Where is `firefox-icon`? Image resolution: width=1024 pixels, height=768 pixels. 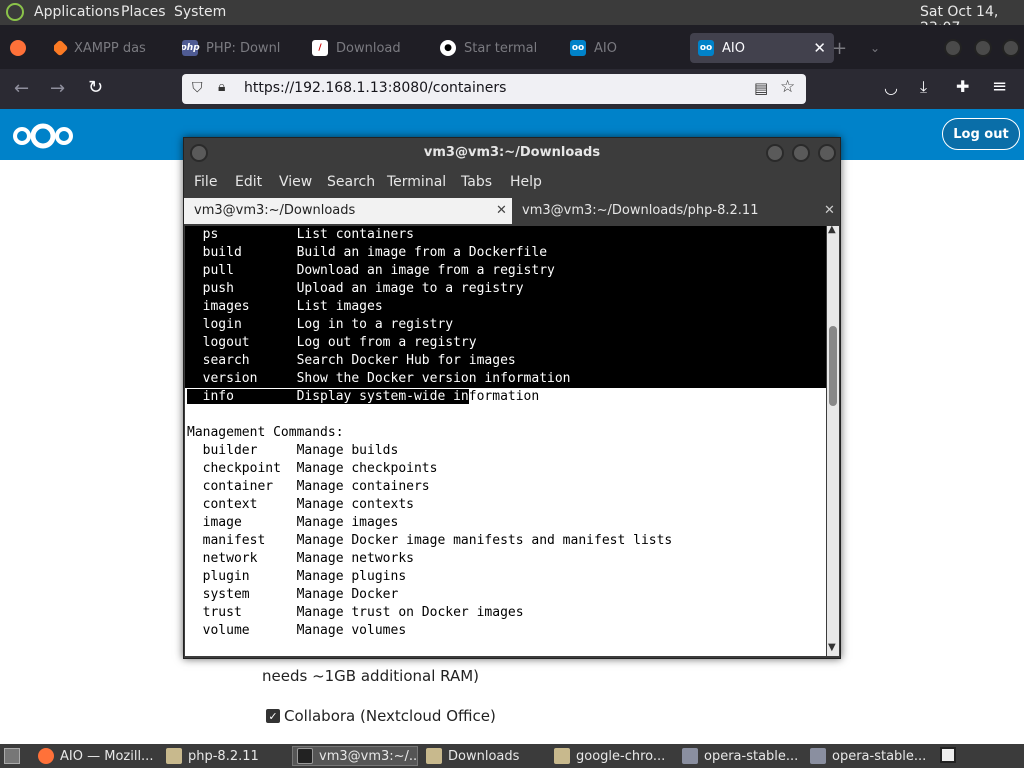 firefox-icon is located at coordinates (46, 756).